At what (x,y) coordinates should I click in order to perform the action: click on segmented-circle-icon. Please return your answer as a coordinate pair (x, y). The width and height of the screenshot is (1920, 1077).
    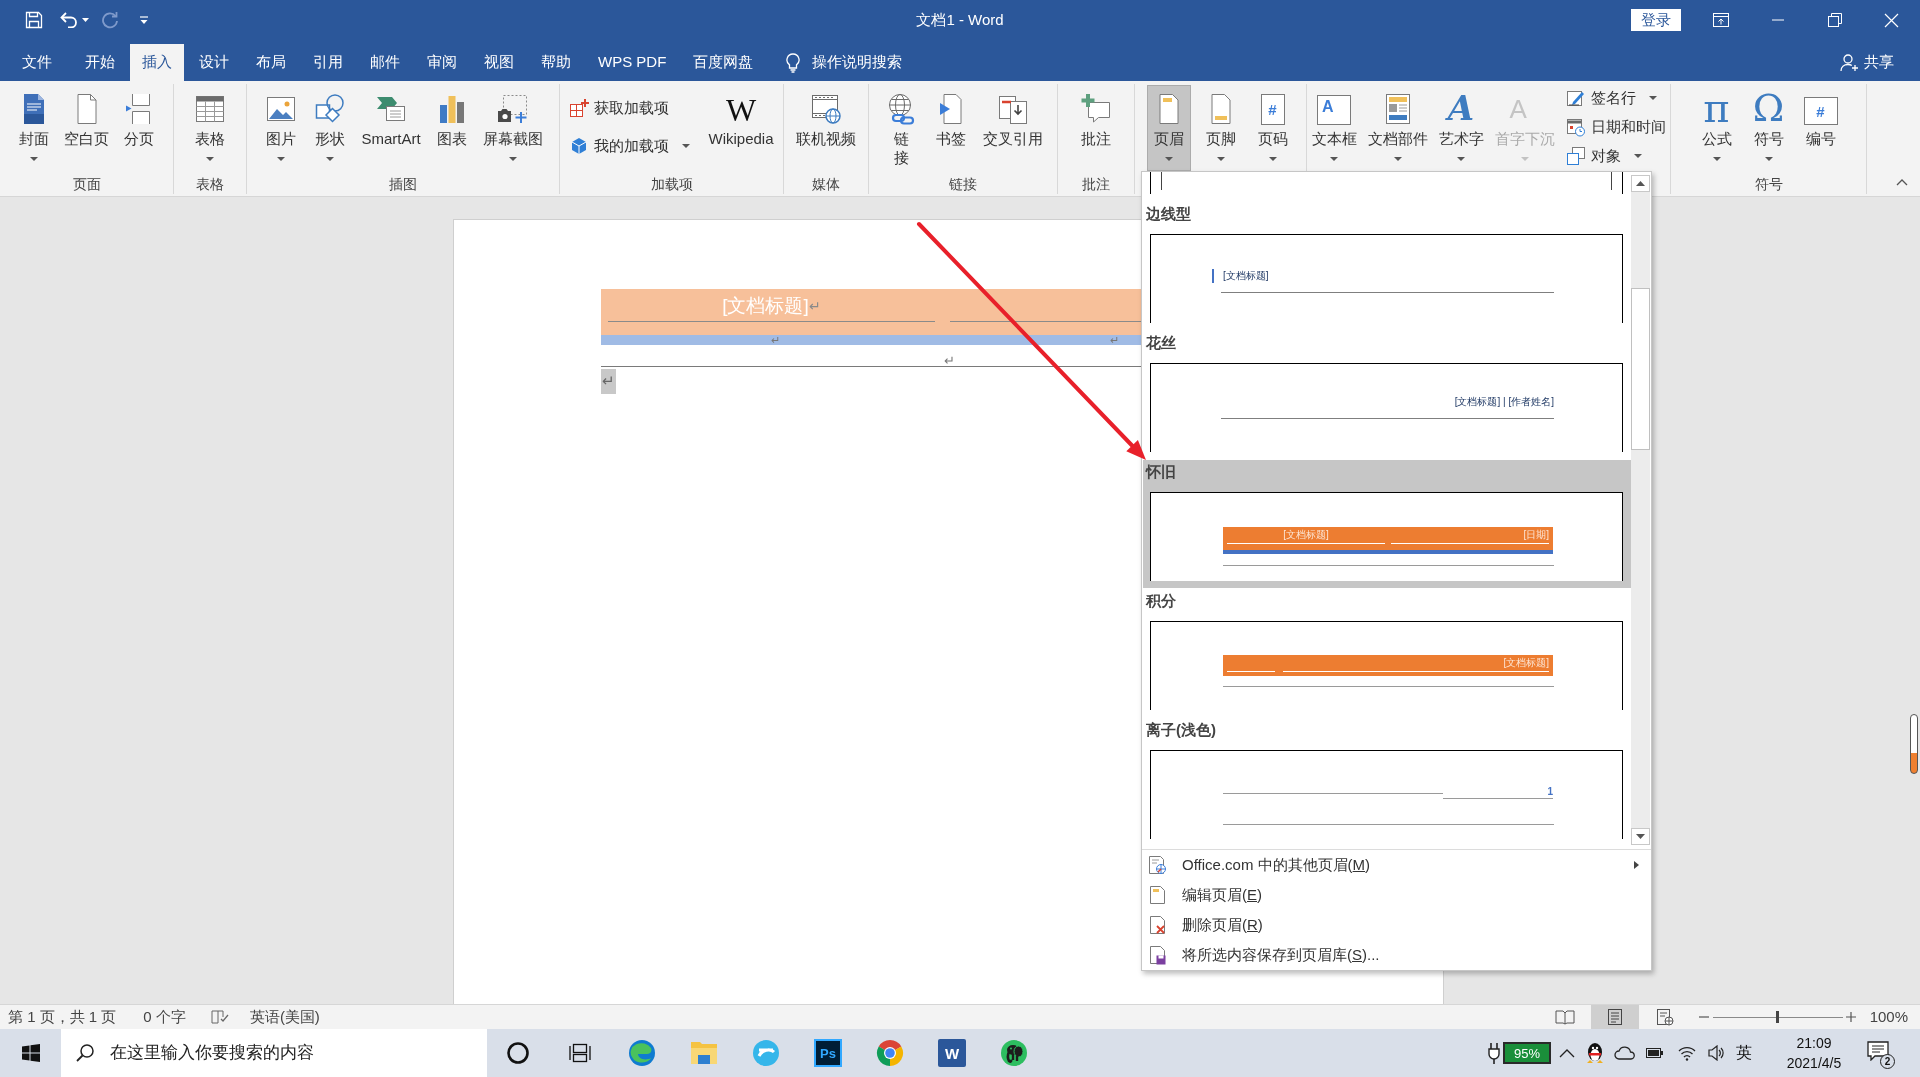
    Looking at the image, I should click on (890, 1053).